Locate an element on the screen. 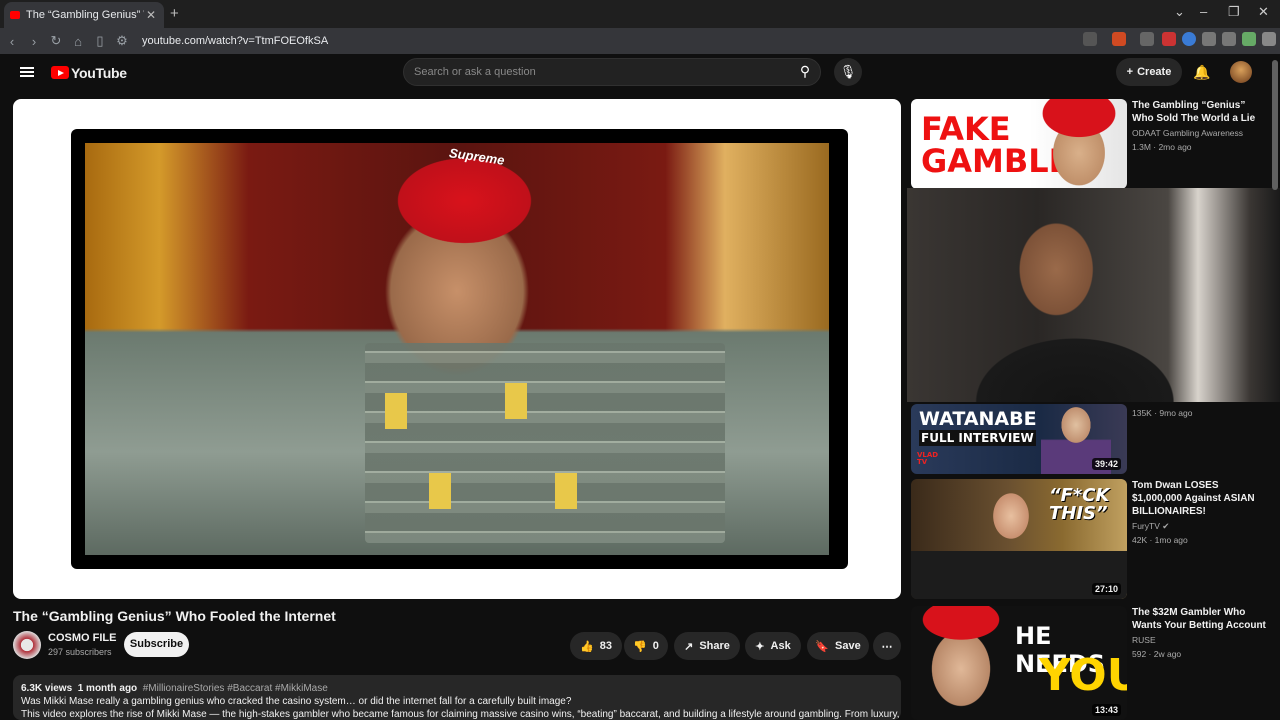 This screenshot has height=720, width=1280. subscriber-count: 297 subscribers is located at coordinates (80, 652).